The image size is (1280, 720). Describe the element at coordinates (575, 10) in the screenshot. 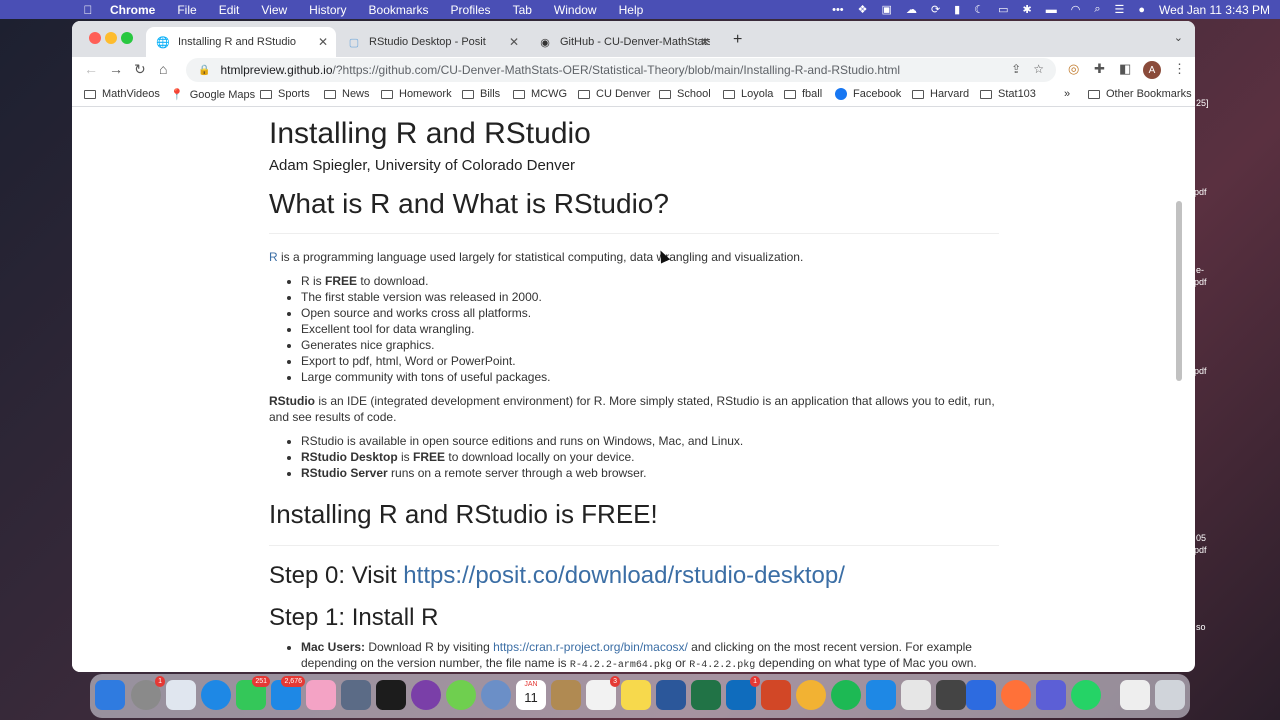

I see `menu-window: Window` at that location.